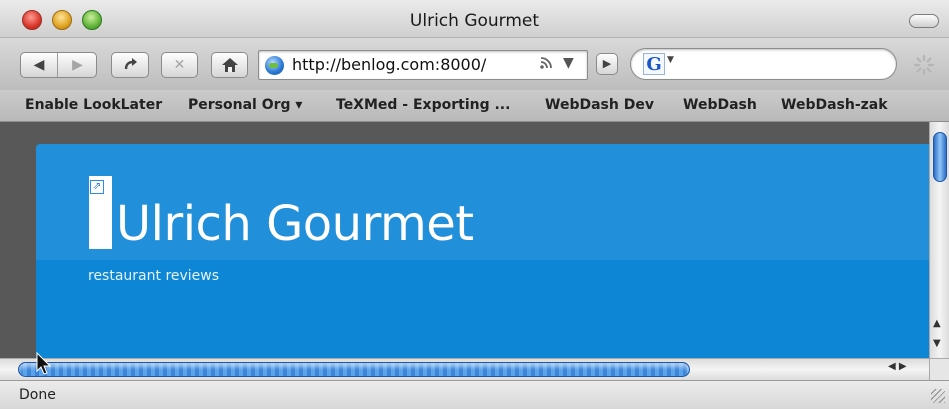  I want to click on globe-icon, so click(274, 65).